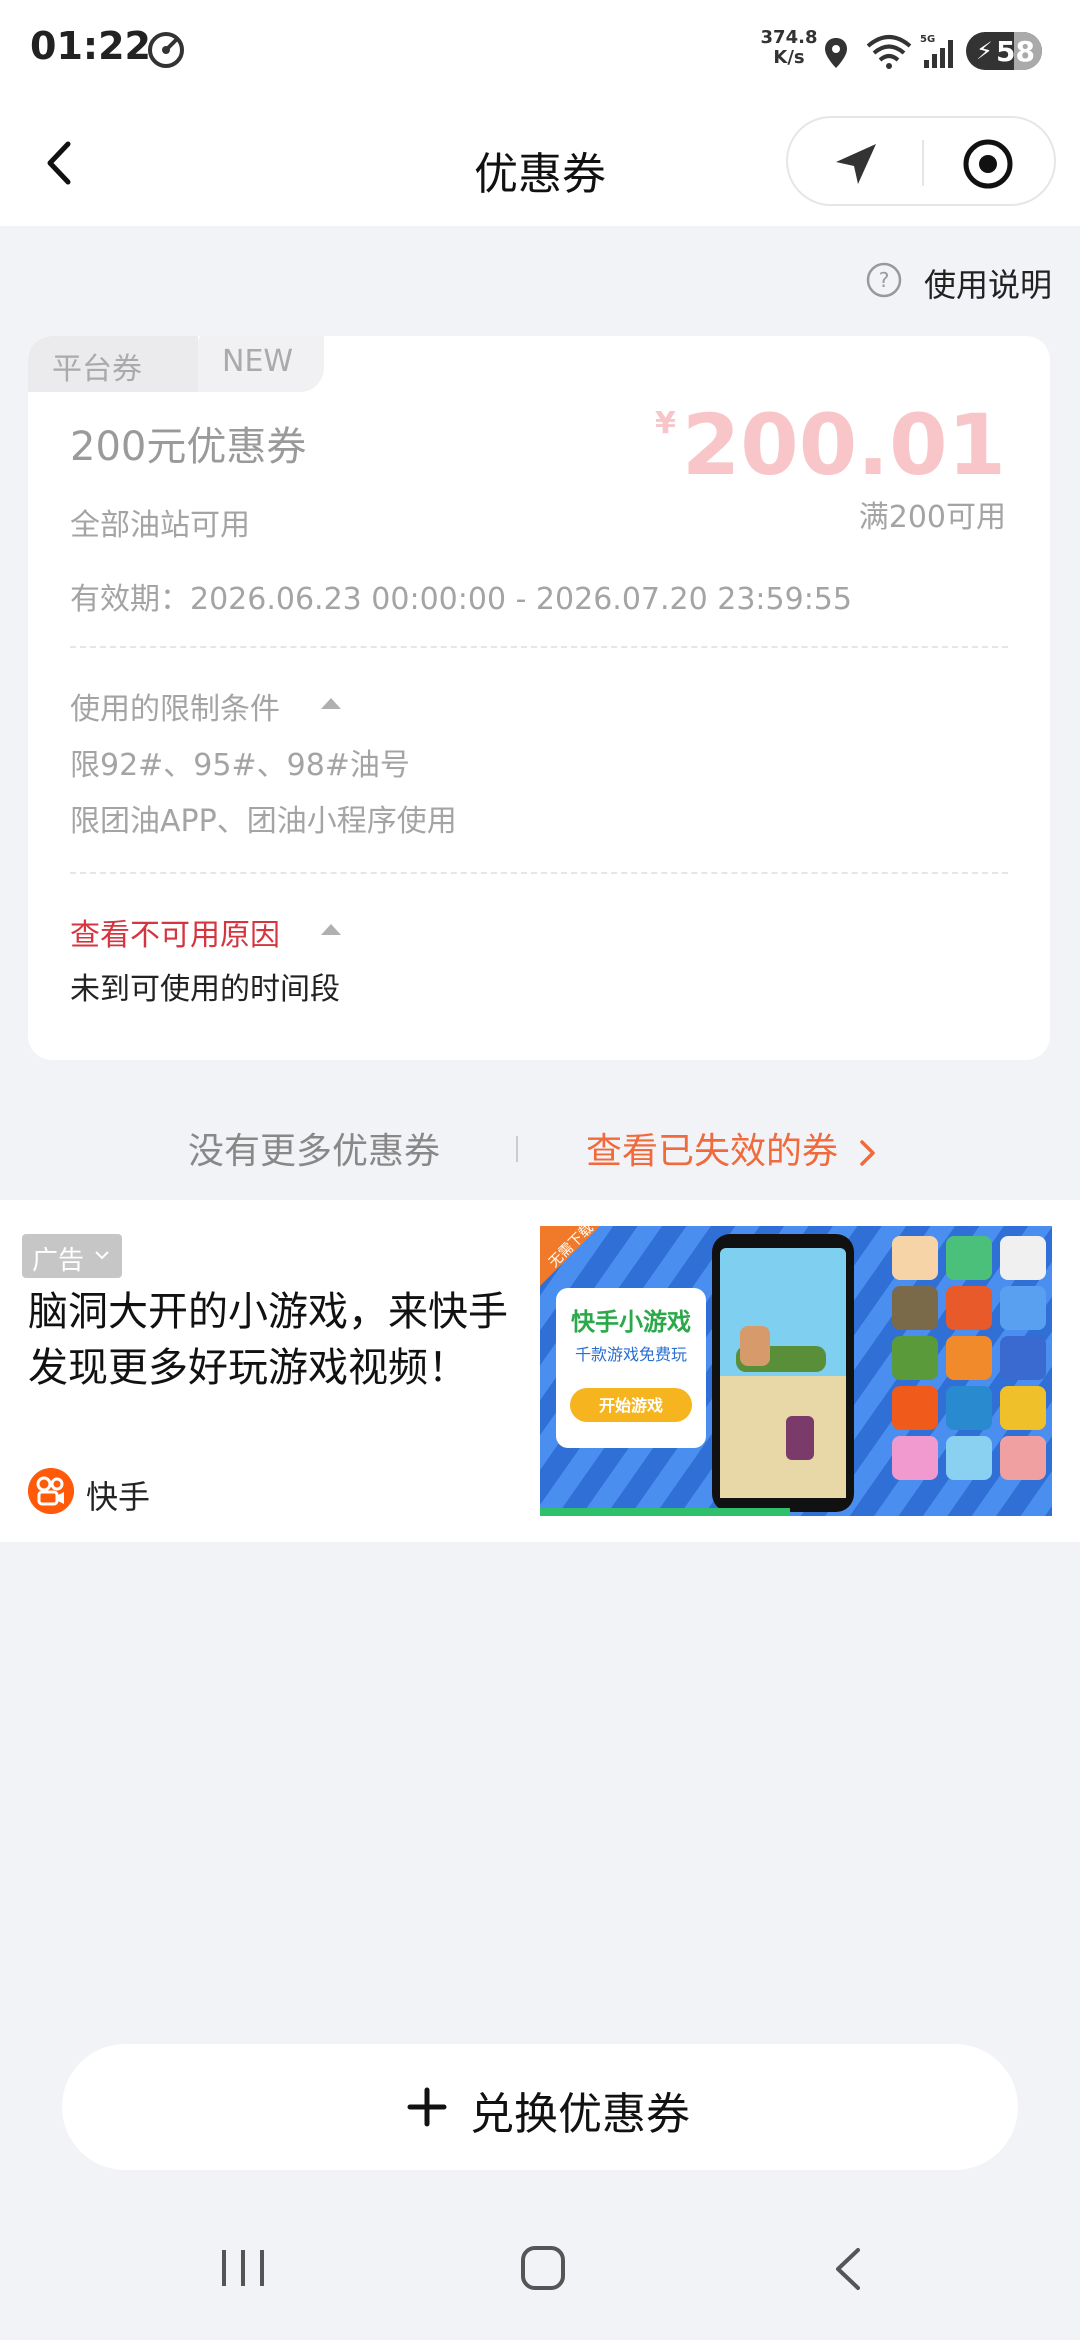 The image size is (1080, 2340). What do you see at coordinates (113, 364) in the screenshot?
I see `tag-platform: 平台券` at bounding box center [113, 364].